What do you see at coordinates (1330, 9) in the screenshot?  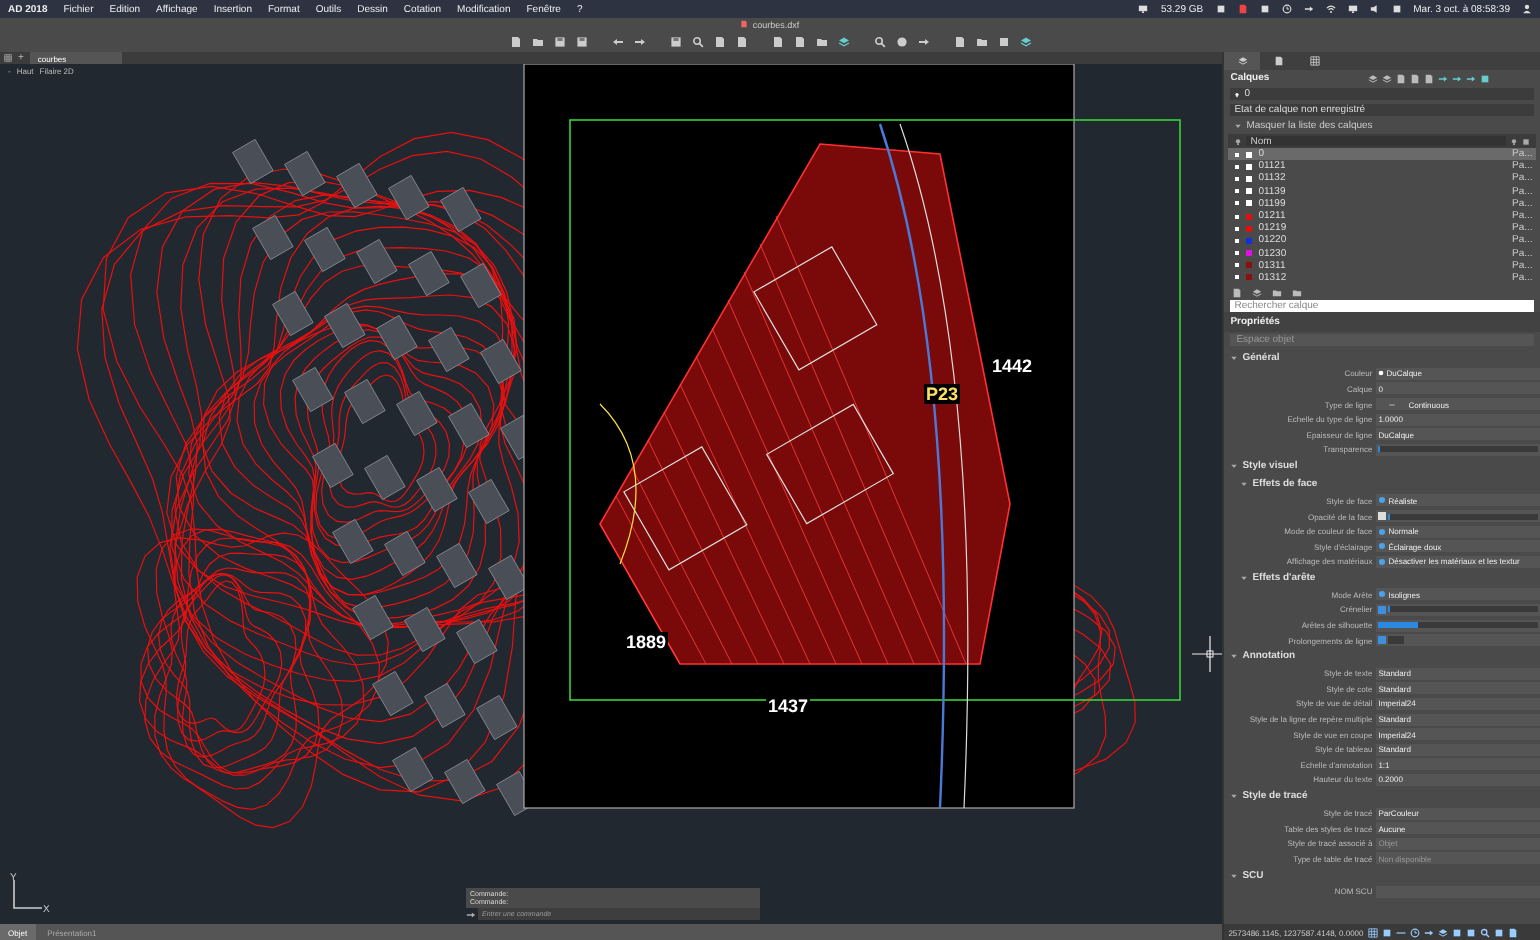 I see `wifi-icon` at bounding box center [1330, 9].